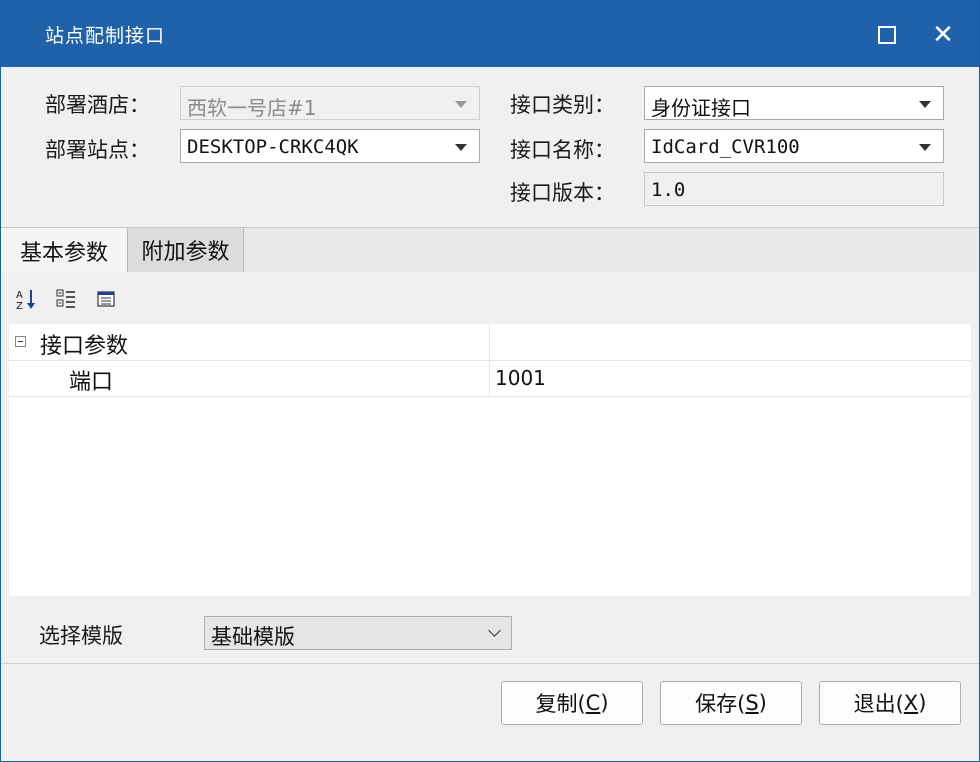  I want to click on svg-text: A, so click(19, 295).